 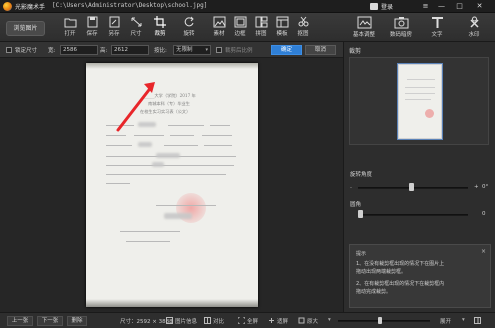 I want to click on minimize-button: —, so click(x=441, y=6).